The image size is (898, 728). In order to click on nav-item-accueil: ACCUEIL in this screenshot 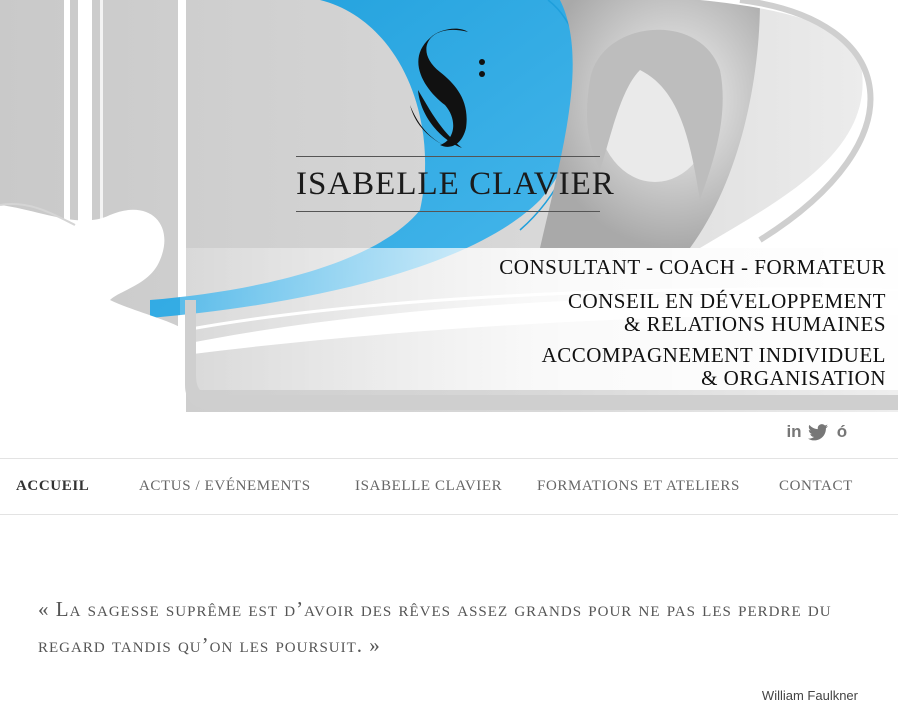, I will do `click(52, 486)`.